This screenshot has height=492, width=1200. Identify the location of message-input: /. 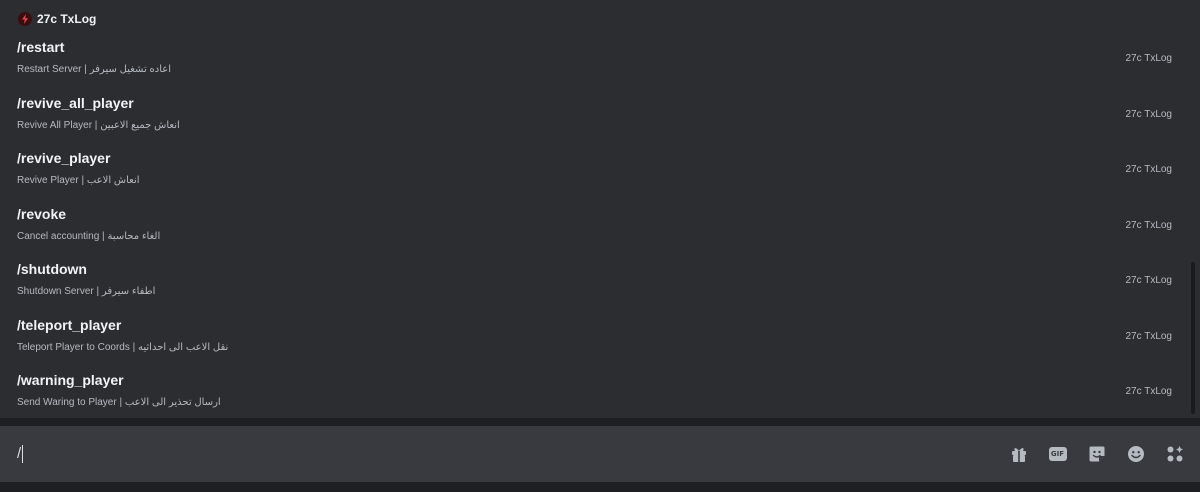
(20, 454).